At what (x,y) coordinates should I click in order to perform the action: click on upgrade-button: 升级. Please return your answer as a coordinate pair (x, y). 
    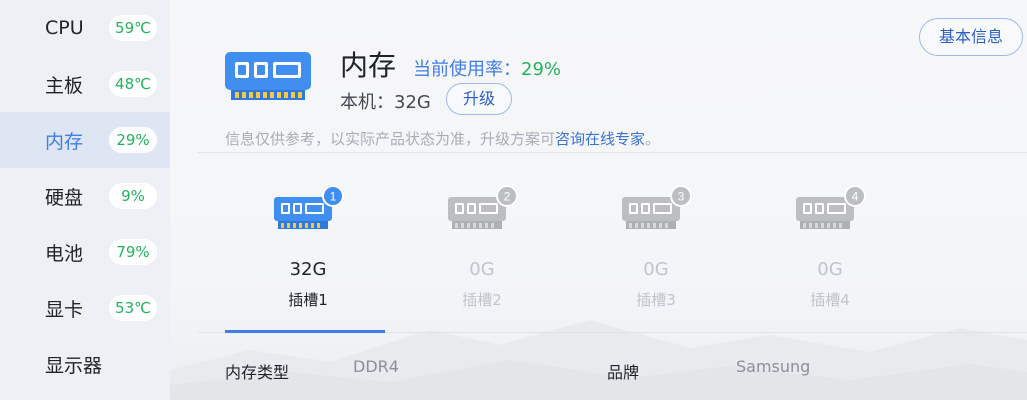
    Looking at the image, I should click on (479, 99).